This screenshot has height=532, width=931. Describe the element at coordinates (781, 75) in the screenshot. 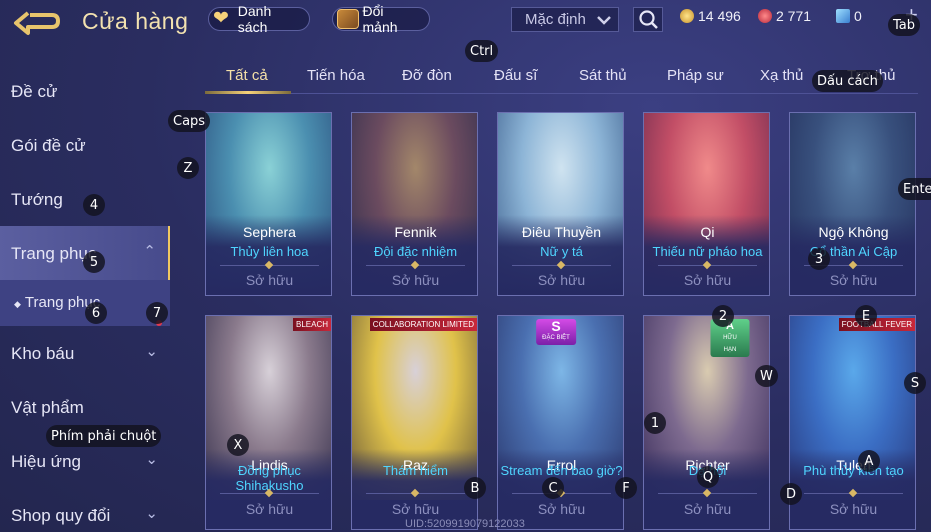

I see `tab-marksman: Xạ thủ` at that location.